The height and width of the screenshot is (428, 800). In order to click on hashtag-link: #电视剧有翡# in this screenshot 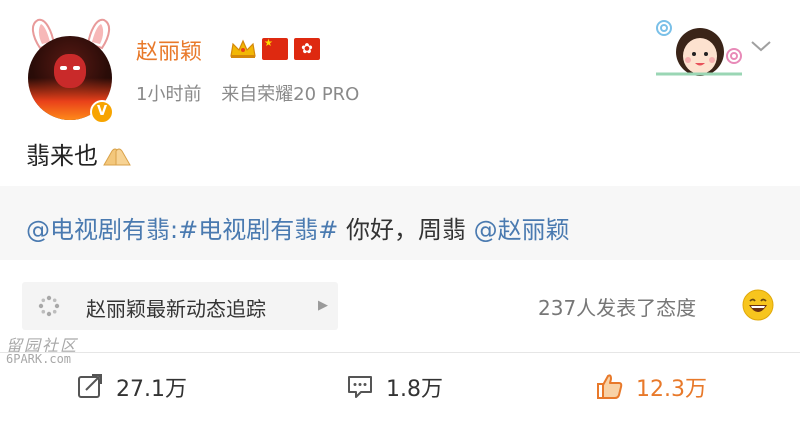, I will do `click(258, 230)`.